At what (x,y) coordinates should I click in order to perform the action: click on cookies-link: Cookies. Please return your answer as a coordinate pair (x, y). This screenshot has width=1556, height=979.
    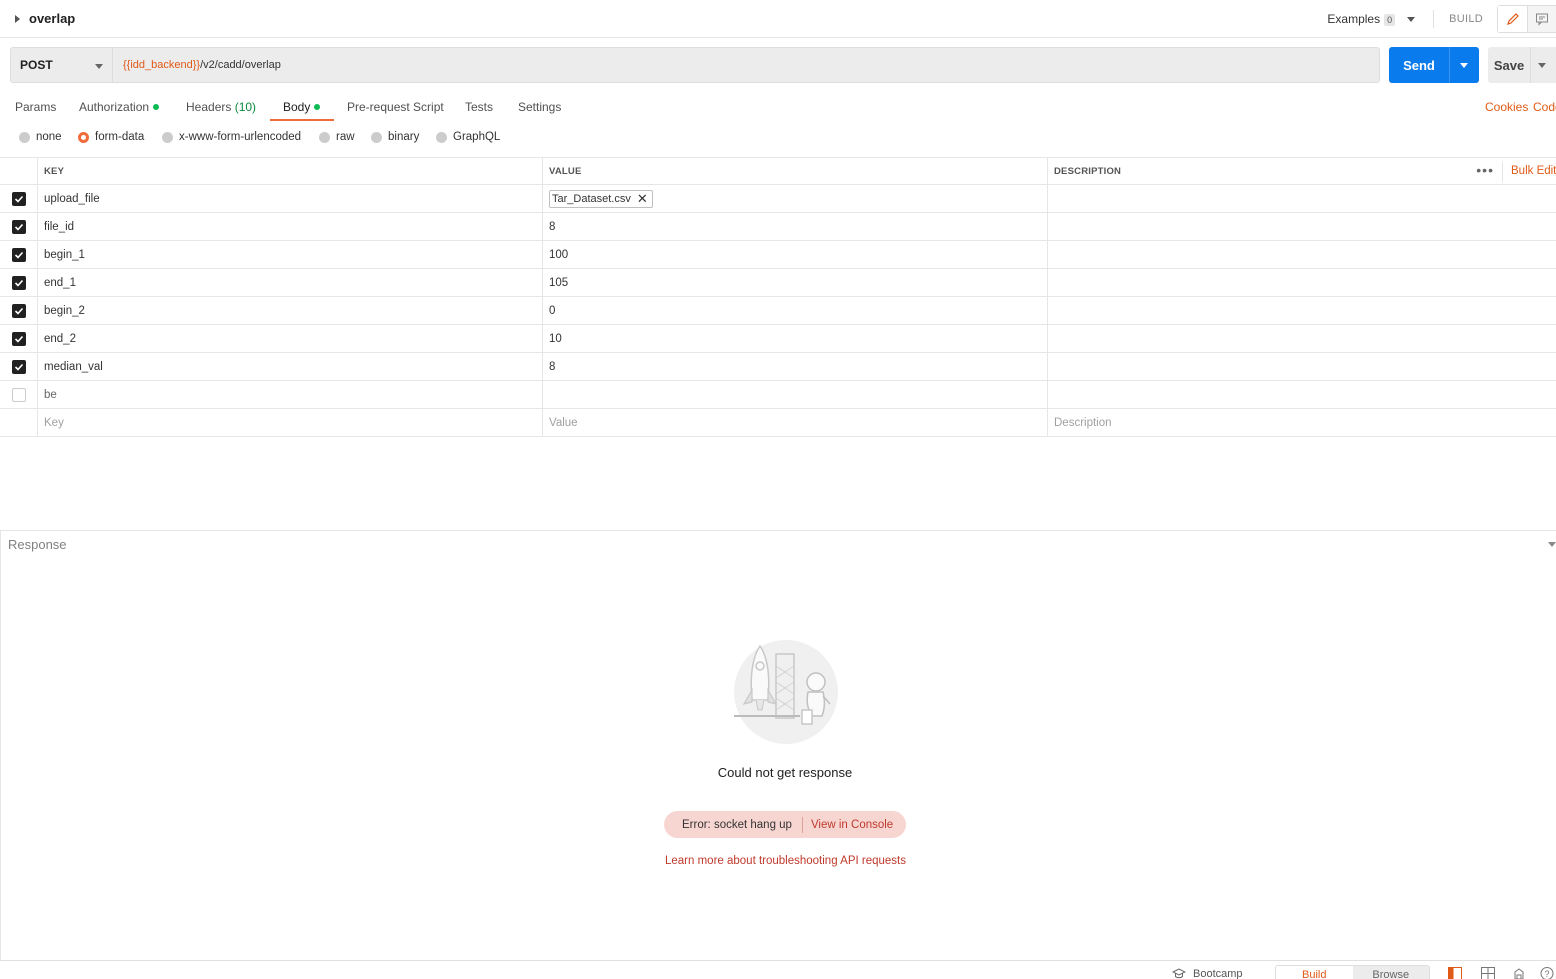
    Looking at the image, I should click on (1506, 107).